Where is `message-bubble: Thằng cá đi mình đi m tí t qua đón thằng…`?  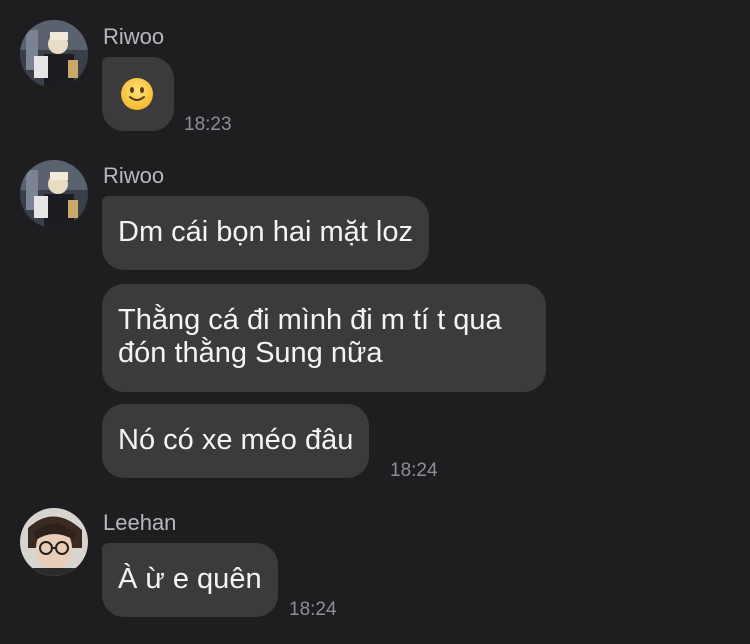
message-bubble: Thằng cá đi mình đi m tí t qua đón thằng… is located at coordinates (324, 338).